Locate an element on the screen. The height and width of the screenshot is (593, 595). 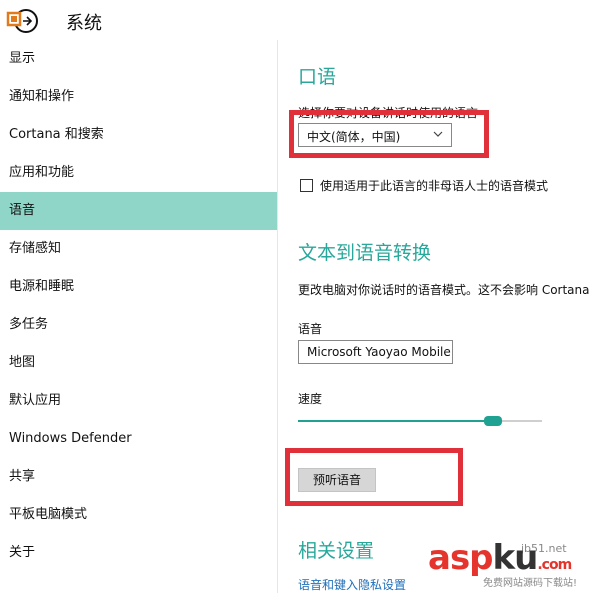
speech-privacy-link: 语音和键入隐私设置 is located at coordinates (352, 584).